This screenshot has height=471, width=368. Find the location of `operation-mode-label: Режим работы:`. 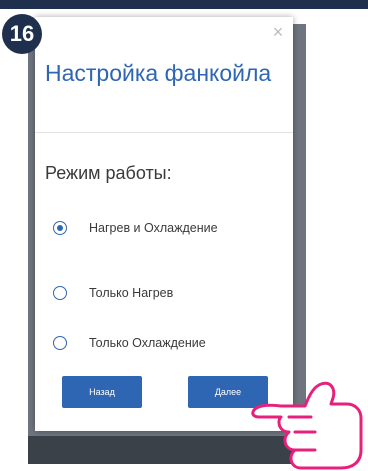

operation-mode-label: Режим работы: is located at coordinates (108, 173).